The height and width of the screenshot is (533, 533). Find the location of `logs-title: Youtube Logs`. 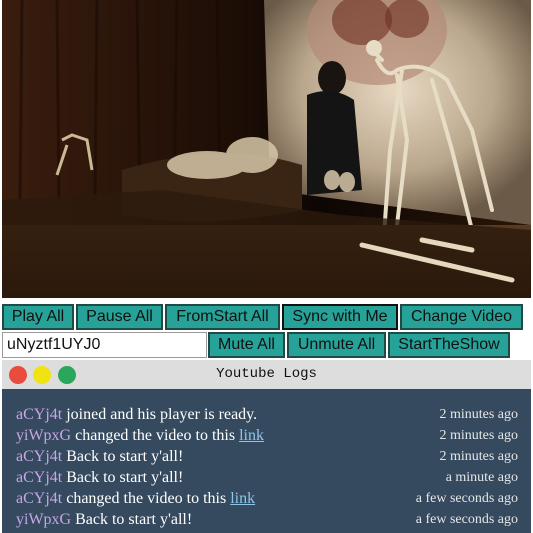

logs-title: Youtube Logs is located at coordinates (266, 374).